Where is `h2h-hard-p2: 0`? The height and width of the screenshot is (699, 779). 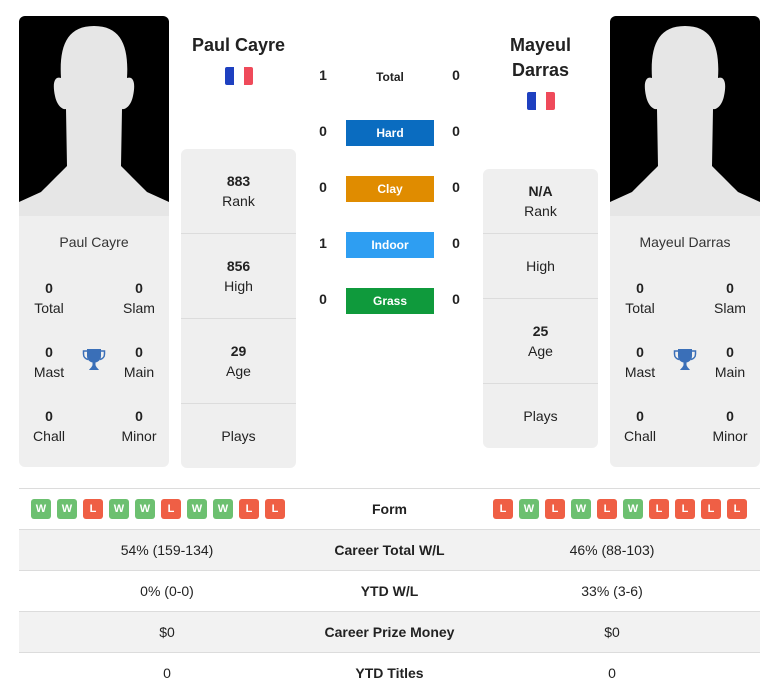
h2h-hard-p2: 0 is located at coordinates (456, 131).